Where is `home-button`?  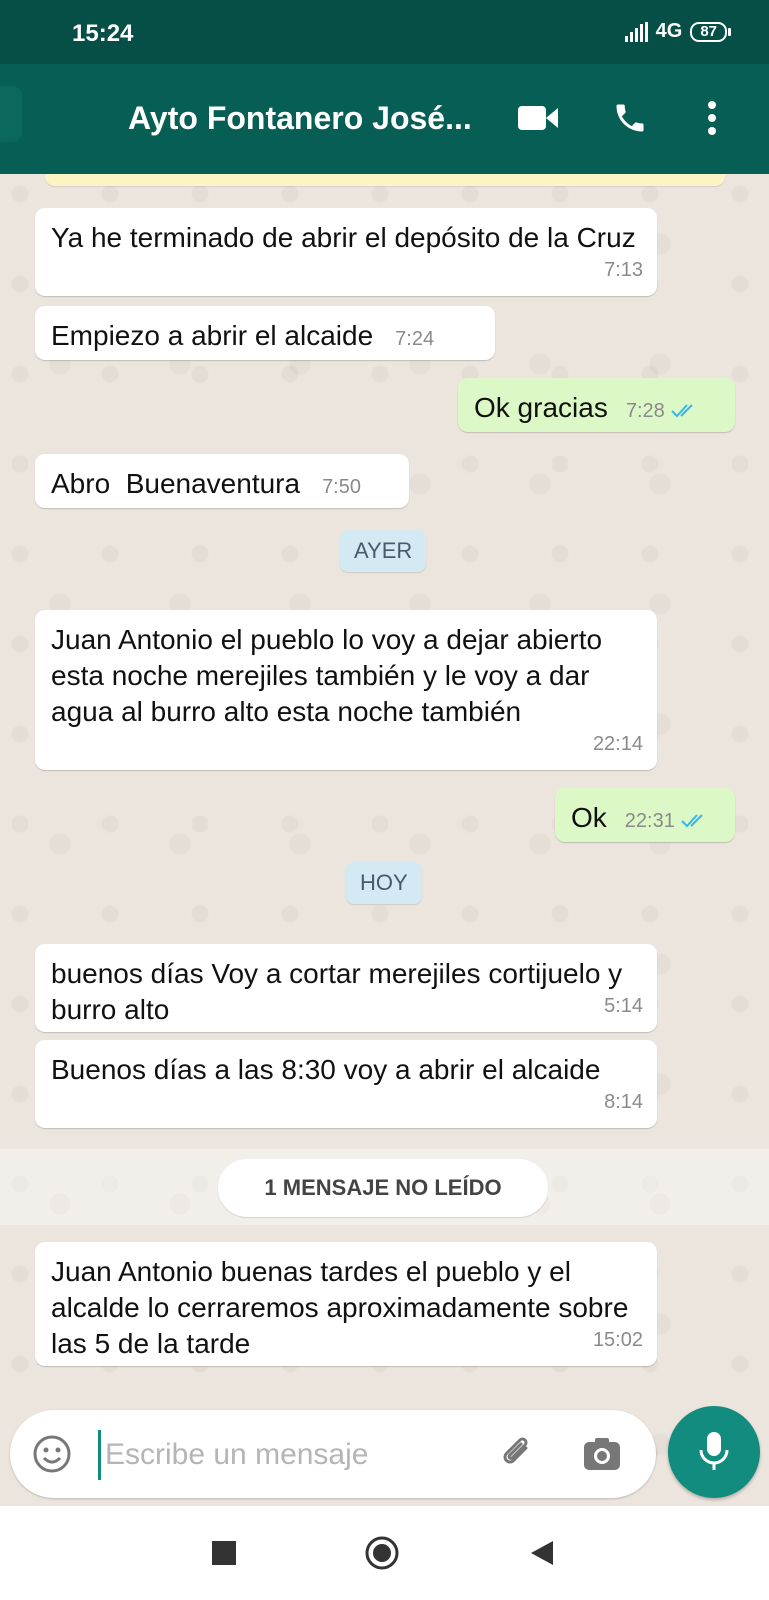 home-button is located at coordinates (382, 1553).